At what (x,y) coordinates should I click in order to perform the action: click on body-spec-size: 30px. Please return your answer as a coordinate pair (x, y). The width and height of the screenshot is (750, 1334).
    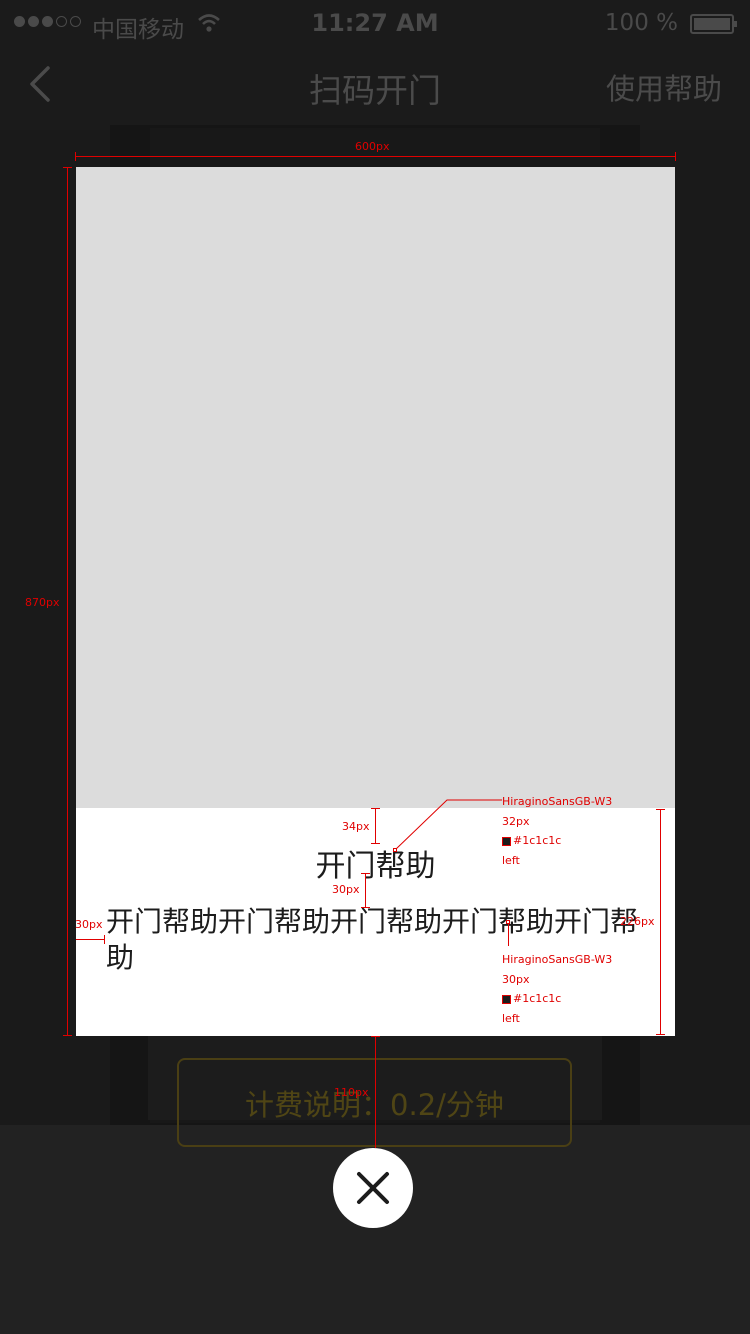
    Looking at the image, I should click on (516, 979).